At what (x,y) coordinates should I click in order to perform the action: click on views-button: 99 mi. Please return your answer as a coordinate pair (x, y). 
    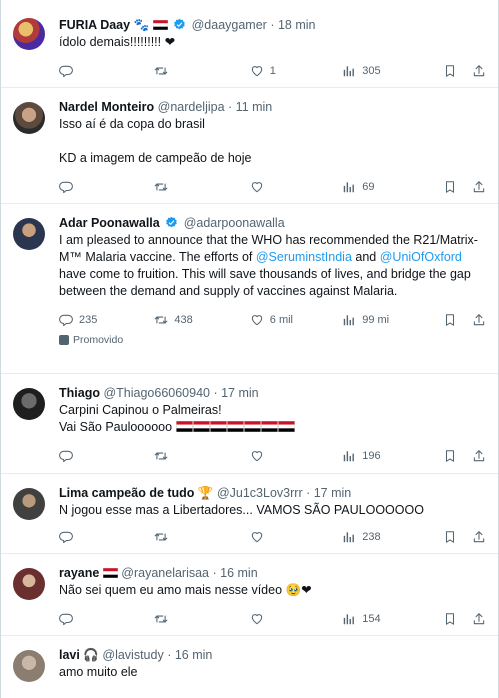
    Looking at the image, I should click on (392, 320).